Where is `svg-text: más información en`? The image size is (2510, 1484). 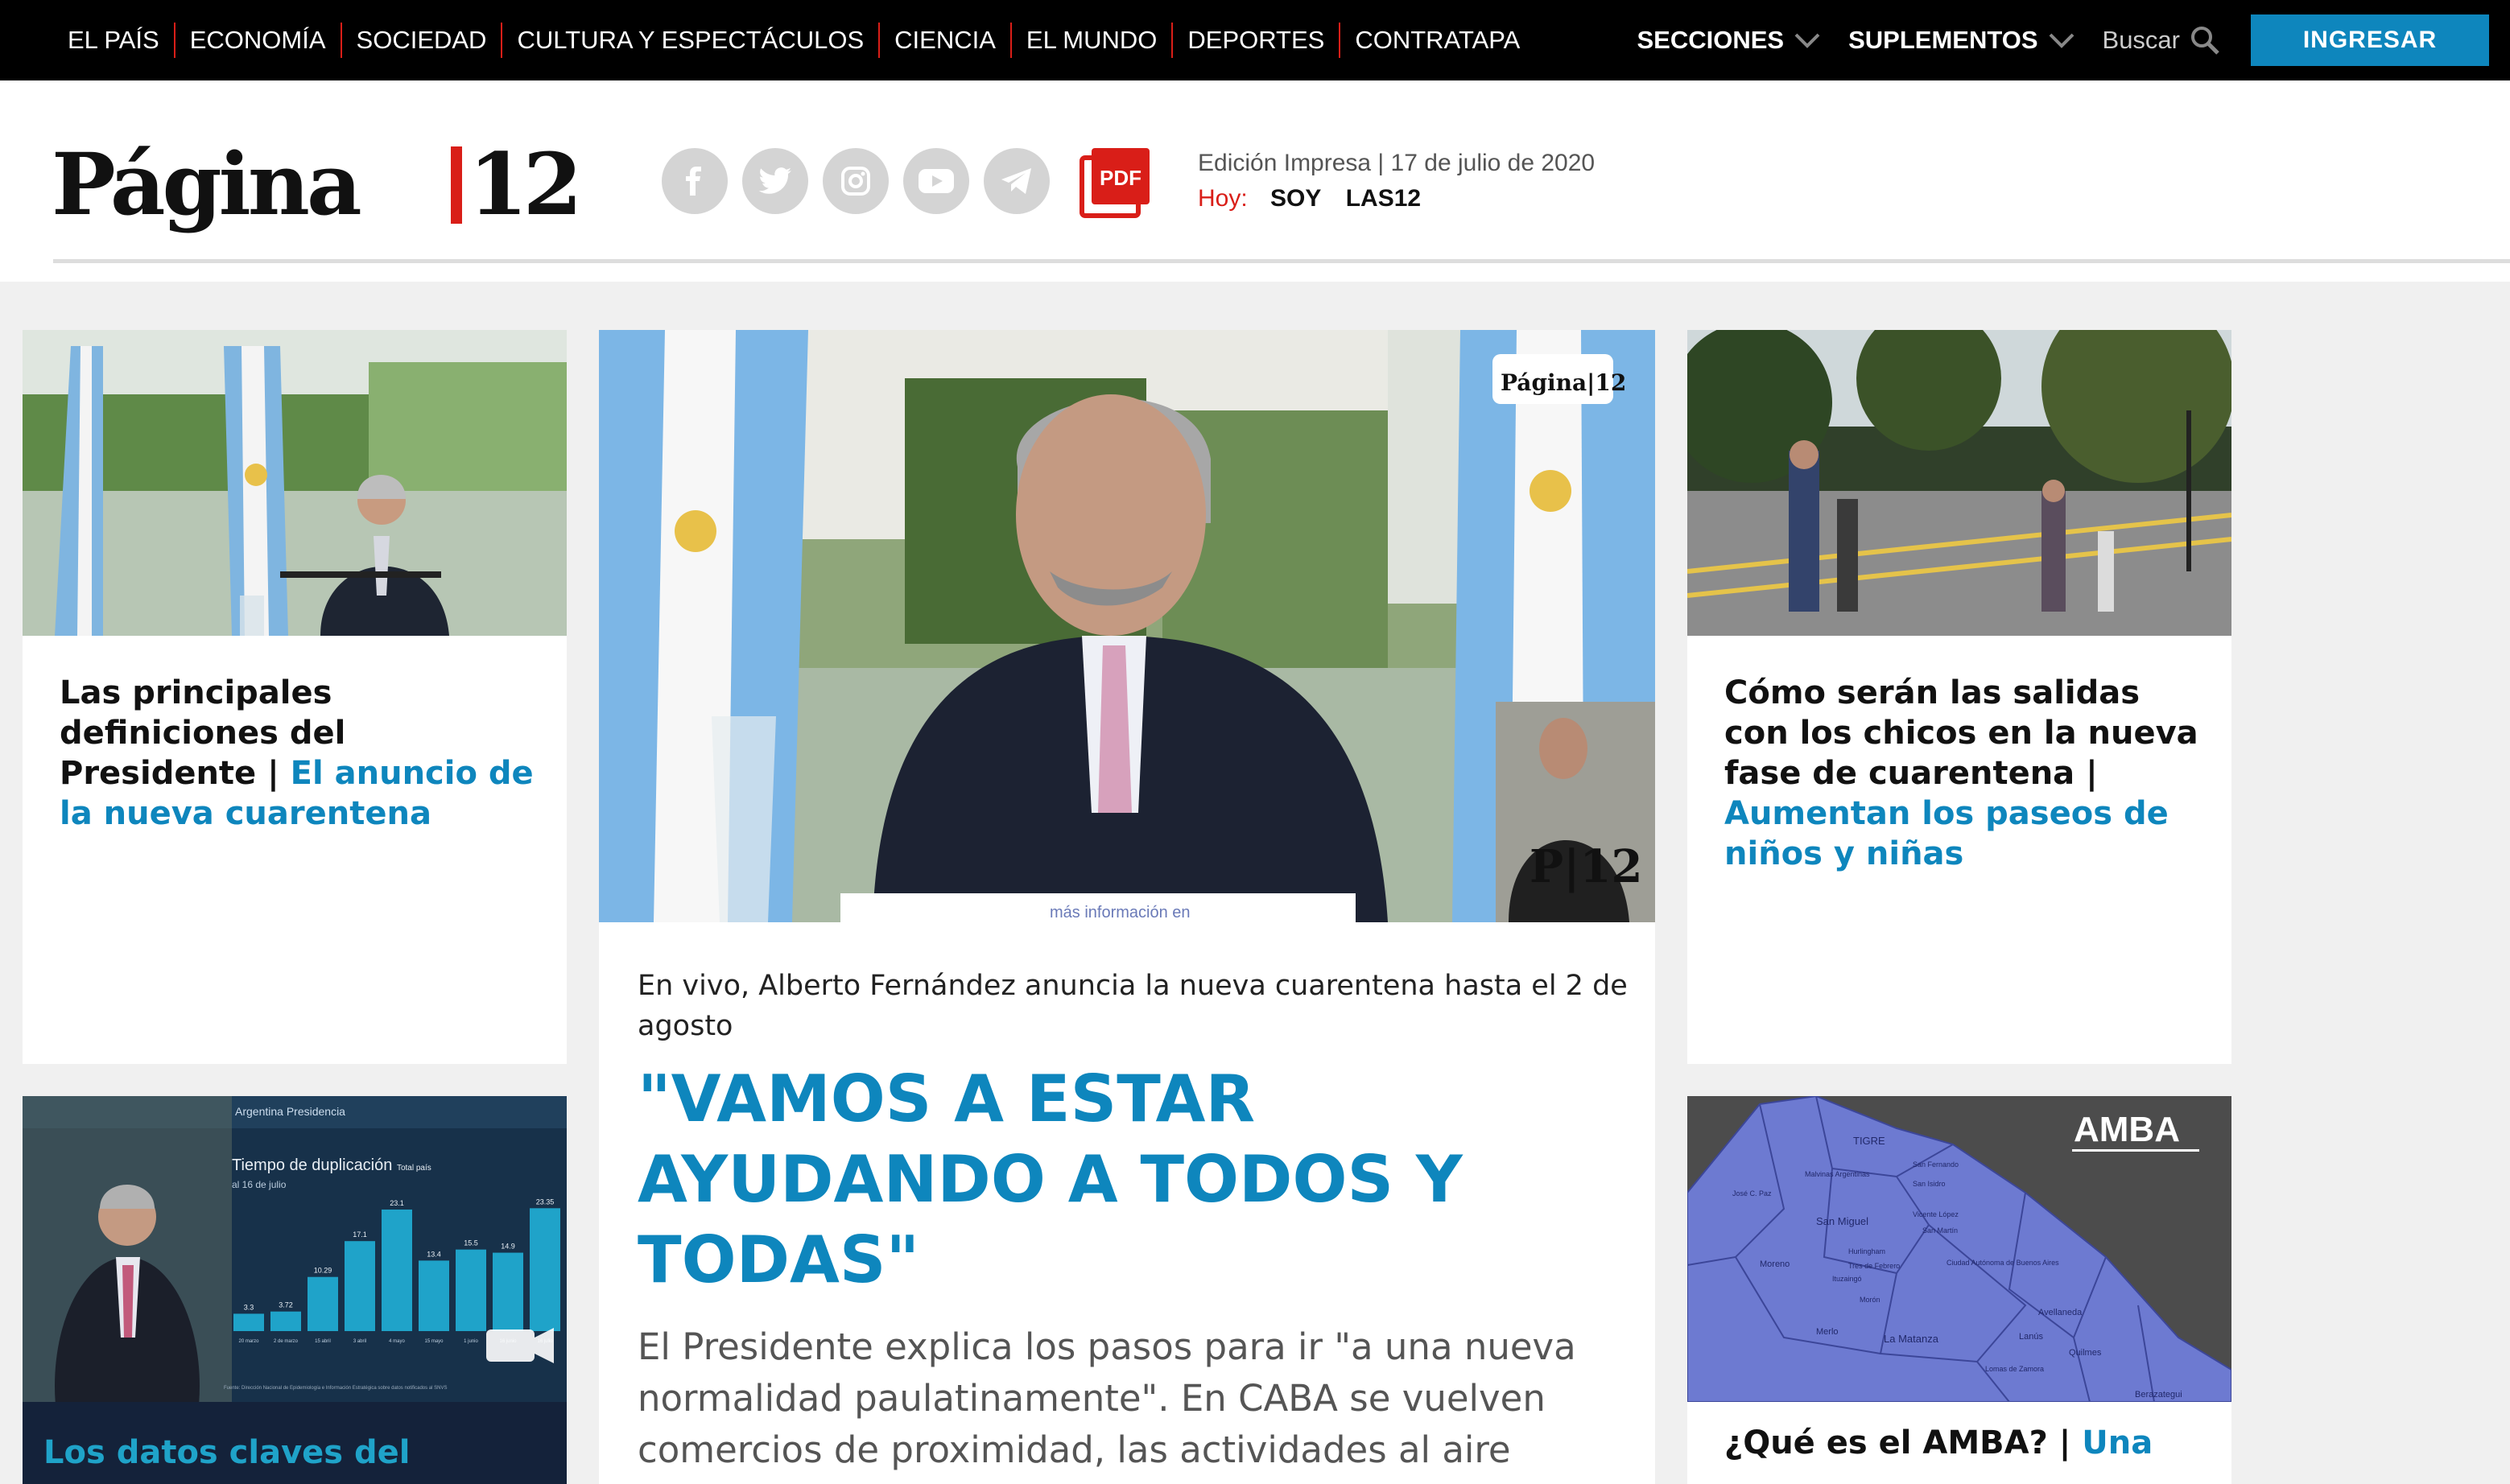 svg-text: más información en is located at coordinates (1120, 912).